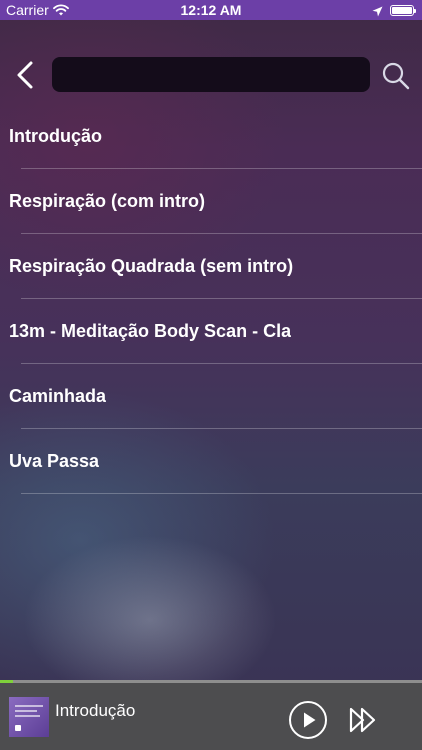 The image size is (422, 750). I want to click on album-artwork, so click(29, 717).